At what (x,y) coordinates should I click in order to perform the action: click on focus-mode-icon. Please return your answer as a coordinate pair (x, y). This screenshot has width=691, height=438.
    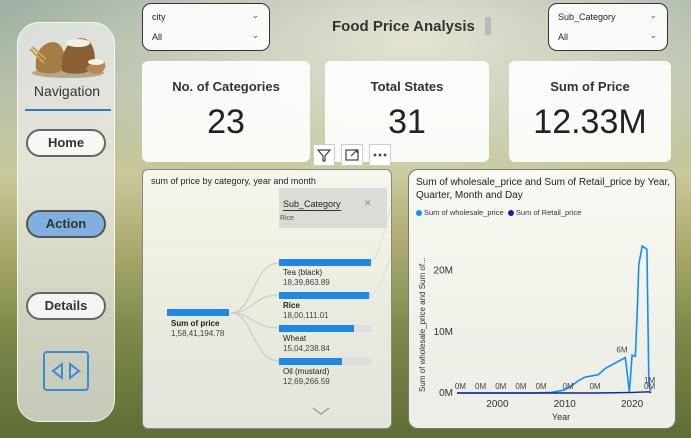
    Looking at the image, I should click on (352, 155).